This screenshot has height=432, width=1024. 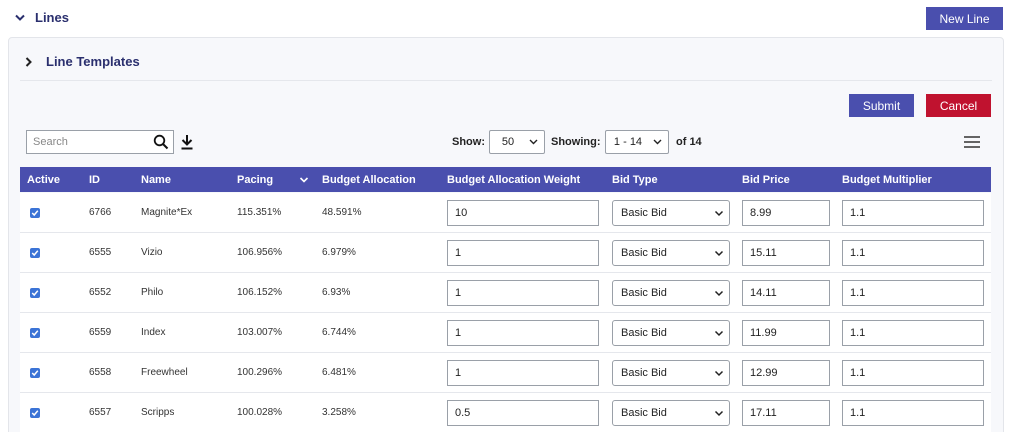 I want to click on download-icon, so click(x=187, y=142).